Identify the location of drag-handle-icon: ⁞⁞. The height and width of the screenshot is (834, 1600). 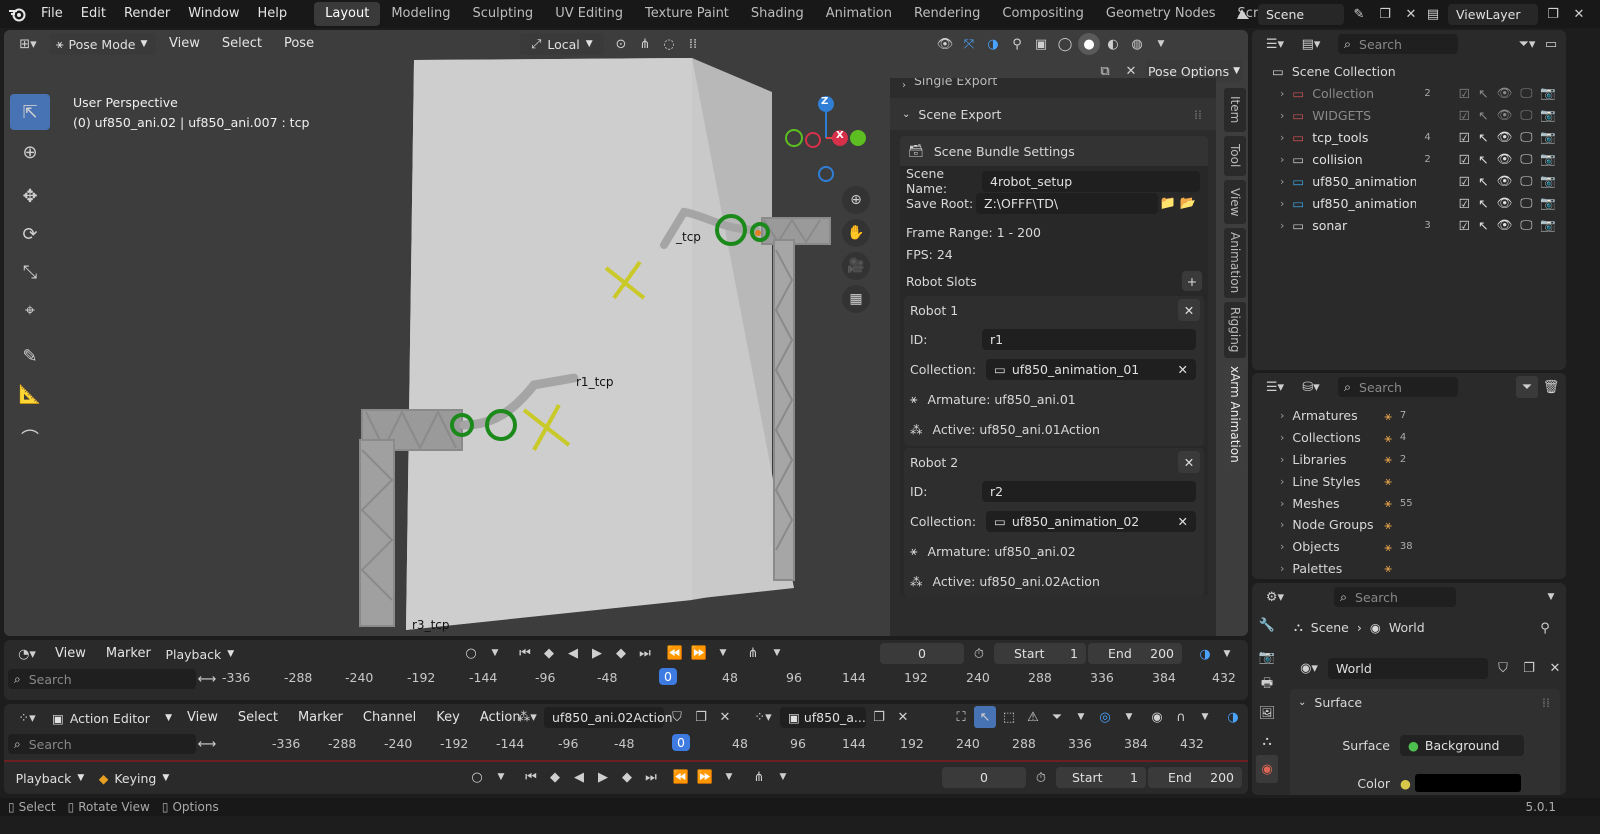
(1546, 702).